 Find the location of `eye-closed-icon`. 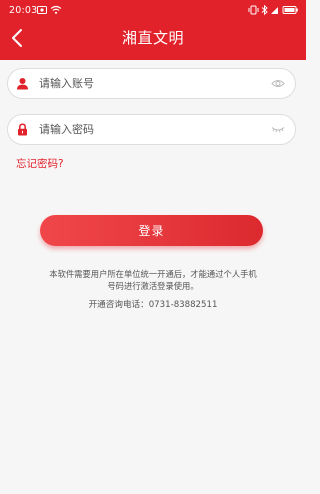

eye-closed-icon is located at coordinates (278, 129).